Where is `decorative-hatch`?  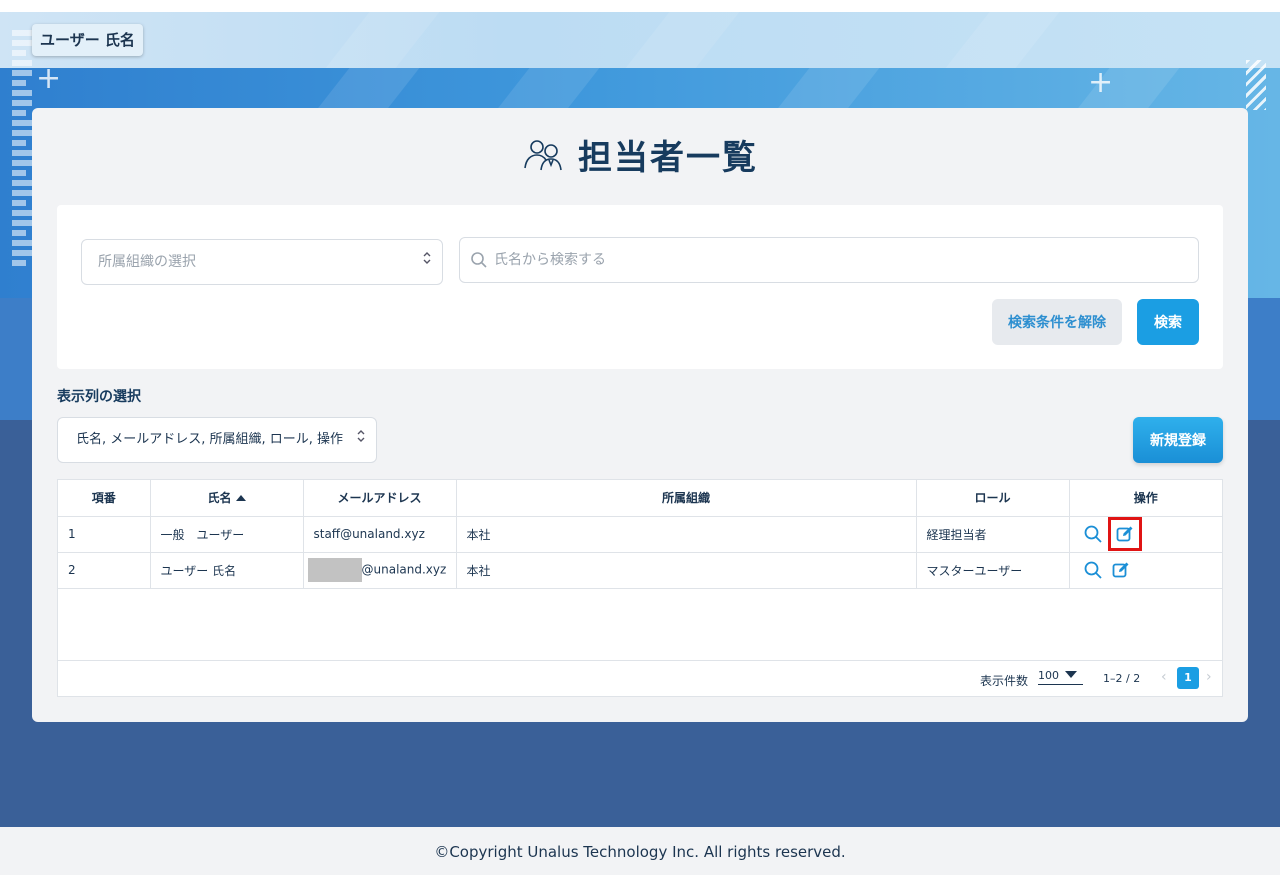 decorative-hatch is located at coordinates (1256, 85).